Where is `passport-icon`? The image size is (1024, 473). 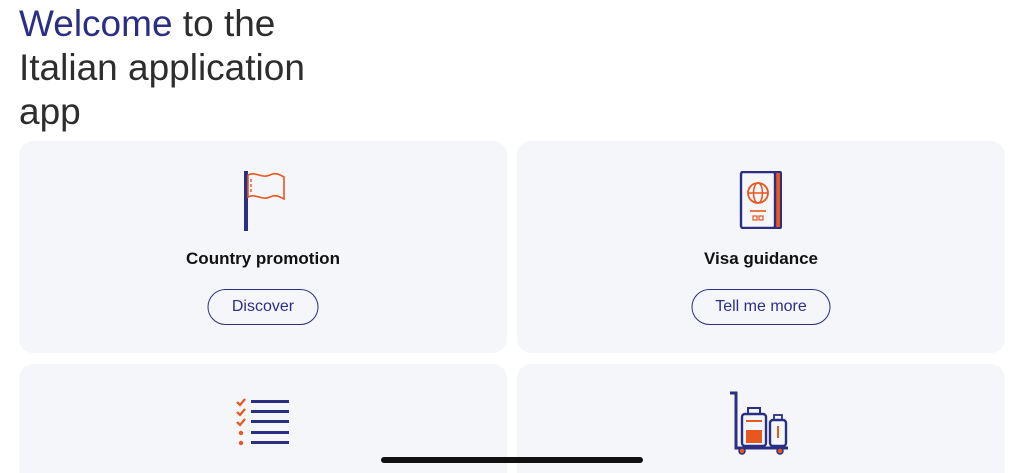 passport-icon is located at coordinates (761, 202).